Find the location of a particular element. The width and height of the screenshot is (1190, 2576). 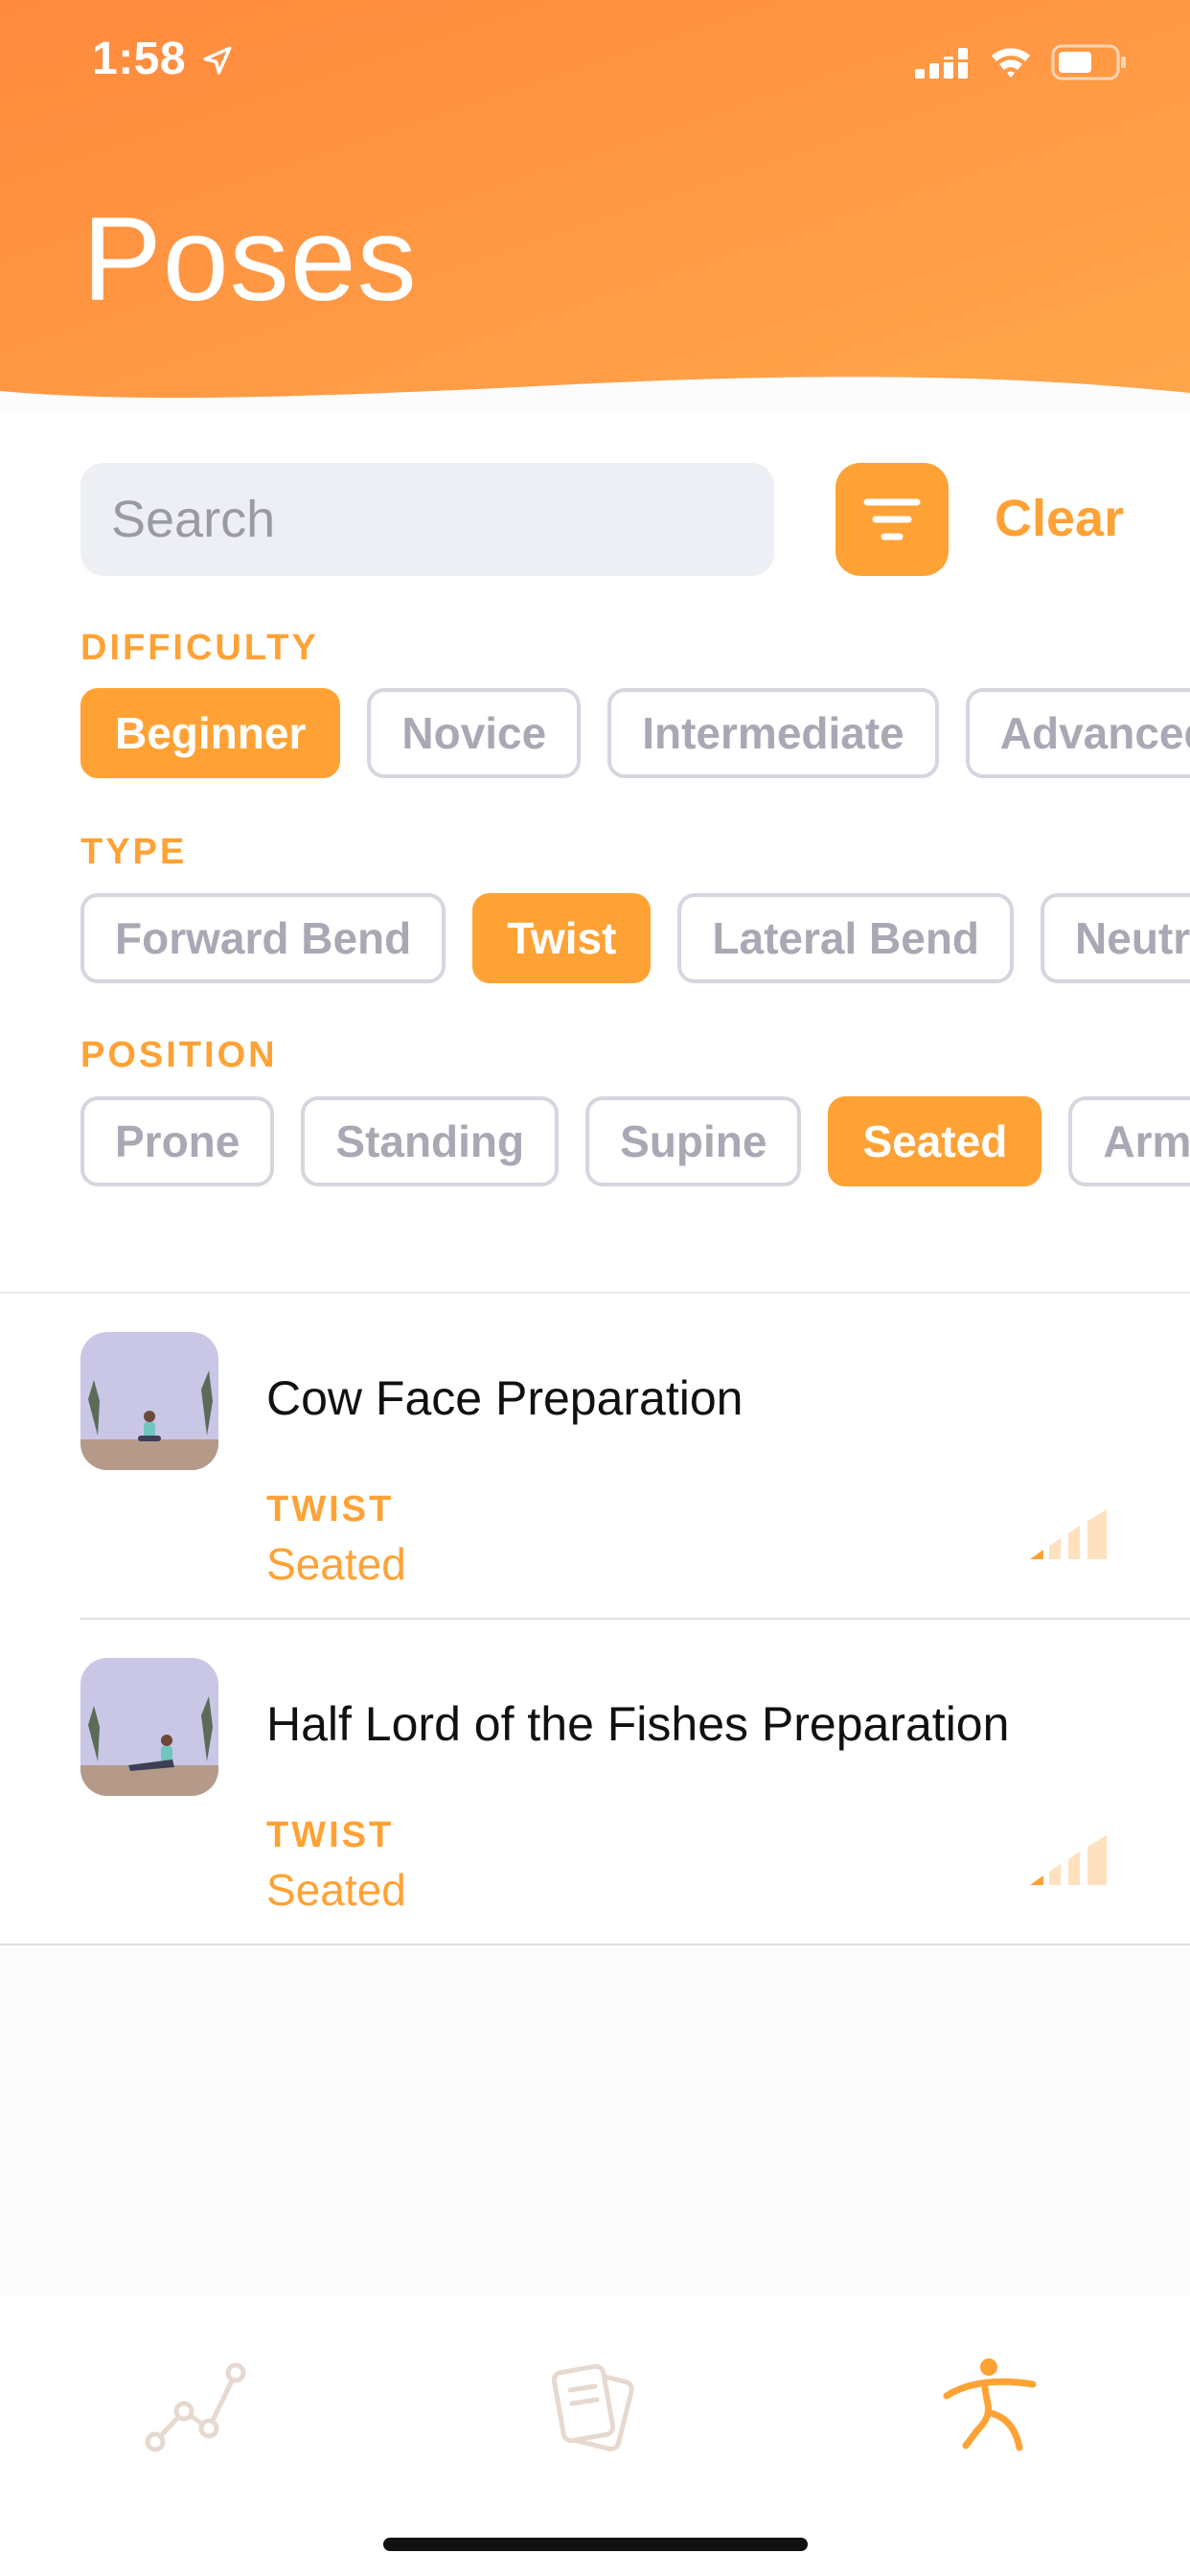

chip-type-forward-bend: Forward Bend is located at coordinates (263, 938).